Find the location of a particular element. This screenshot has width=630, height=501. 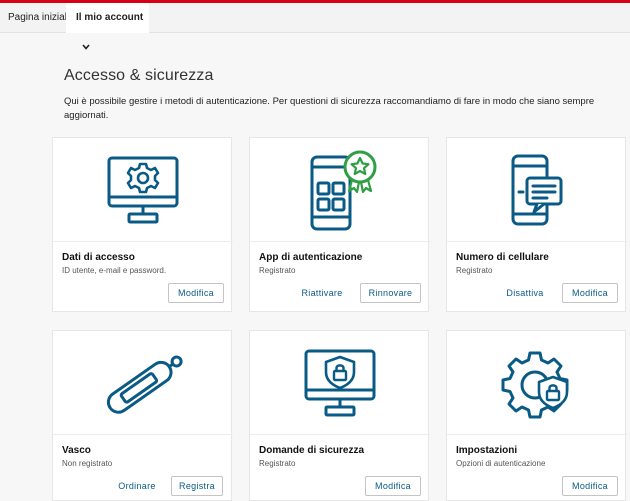

card-domande-di-sicurezza: Domande di sicurezza Registrato Modifica is located at coordinates (339, 415).